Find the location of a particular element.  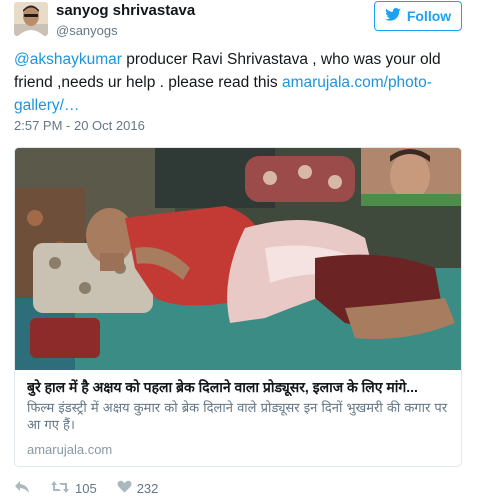

card-domain: amarujala.com is located at coordinates (70, 449).